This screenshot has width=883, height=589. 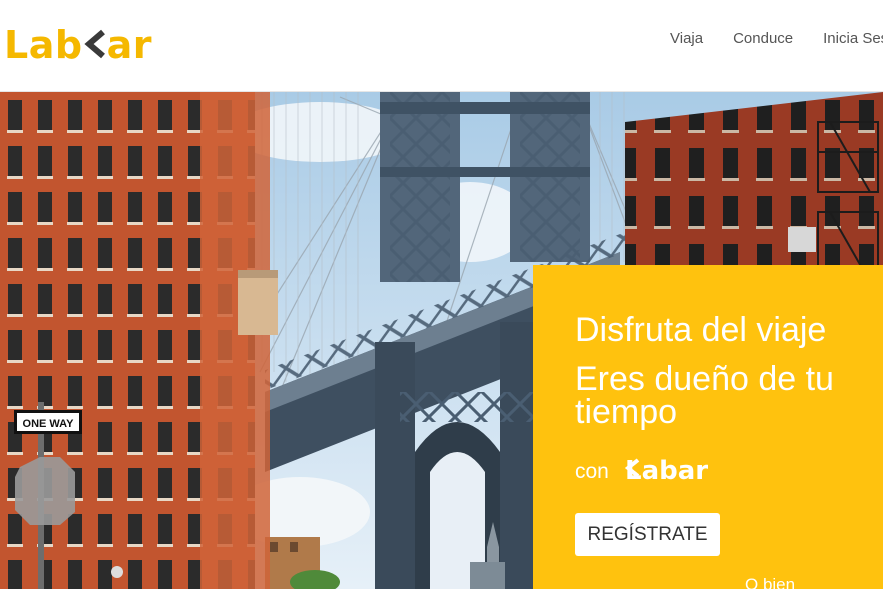 I want to click on labcar-logo: Lab ar, so click(x=78, y=45).